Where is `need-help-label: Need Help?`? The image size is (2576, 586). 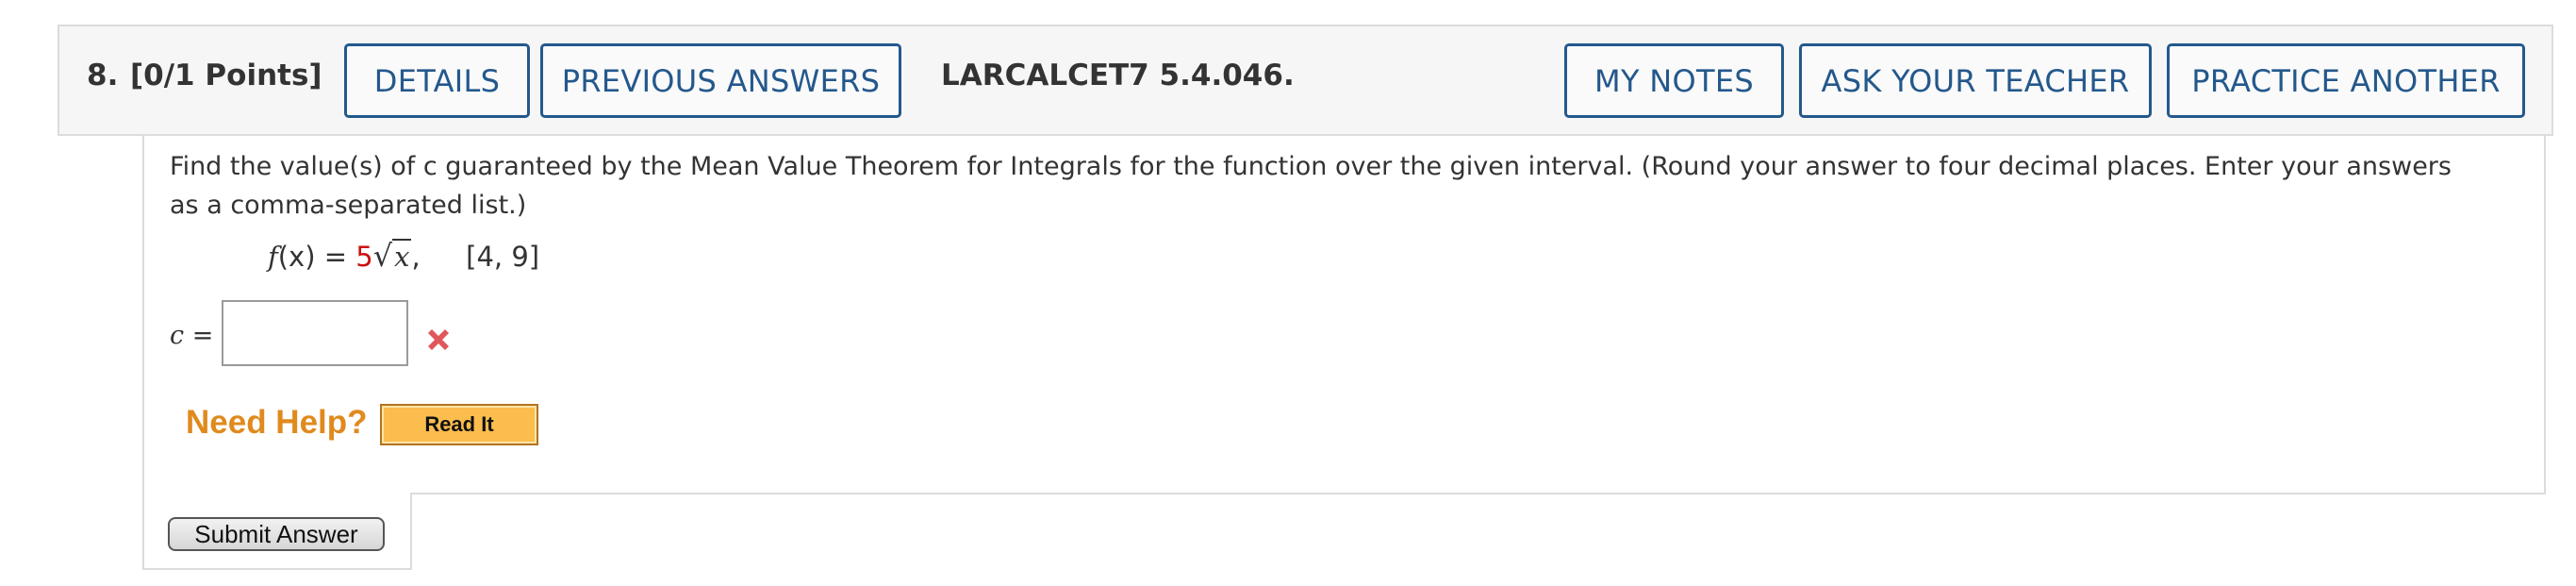
need-help-label: Need Help? is located at coordinates (277, 422).